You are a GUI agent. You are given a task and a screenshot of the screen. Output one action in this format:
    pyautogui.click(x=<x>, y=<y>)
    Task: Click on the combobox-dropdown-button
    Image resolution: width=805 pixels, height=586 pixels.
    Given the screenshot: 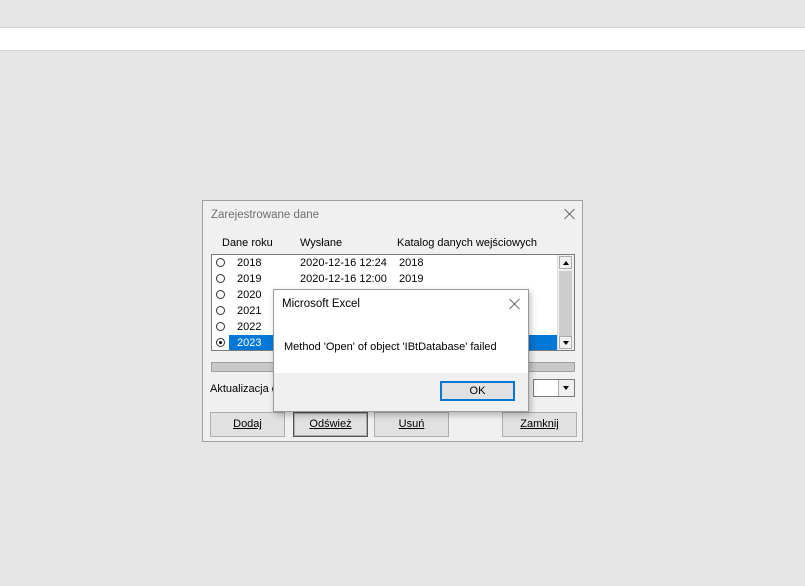 What is the action you would take?
    pyautogui.click(x=566, y=388)
    